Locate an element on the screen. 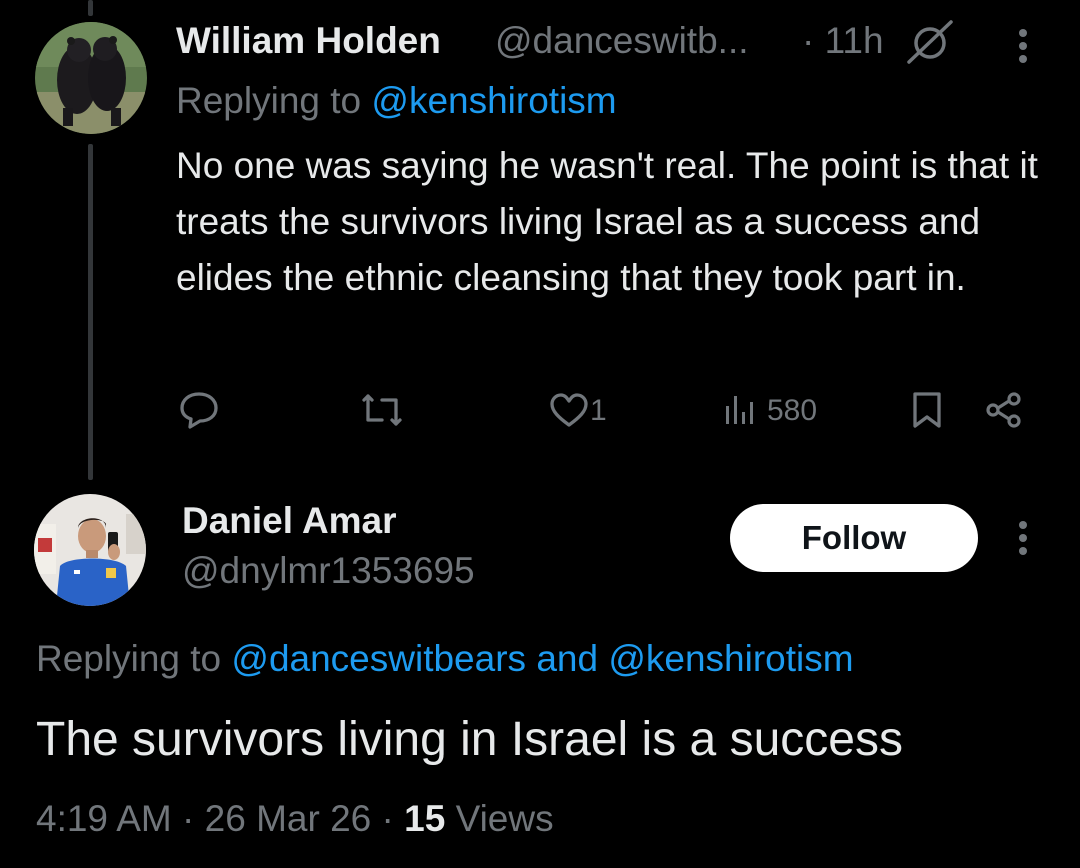 The image size is (1080, 868). author-handle: @dnylmr1353695 is located at coordinates (328, 571).